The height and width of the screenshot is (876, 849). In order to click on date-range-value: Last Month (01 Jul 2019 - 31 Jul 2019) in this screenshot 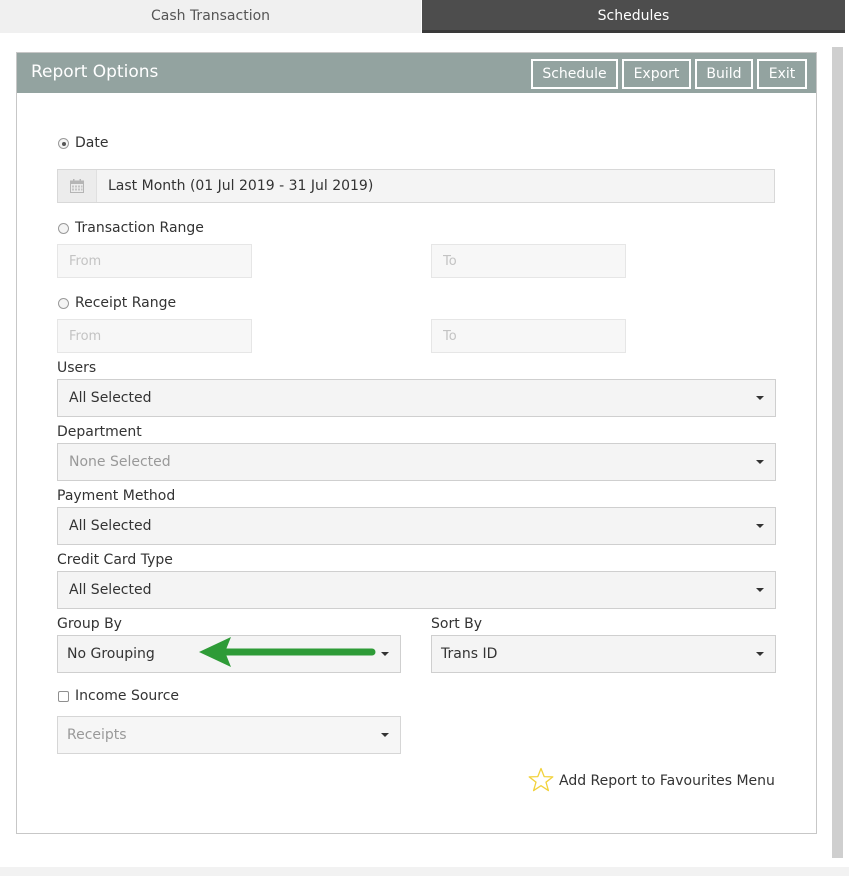, I will do `click(241, 186)`.